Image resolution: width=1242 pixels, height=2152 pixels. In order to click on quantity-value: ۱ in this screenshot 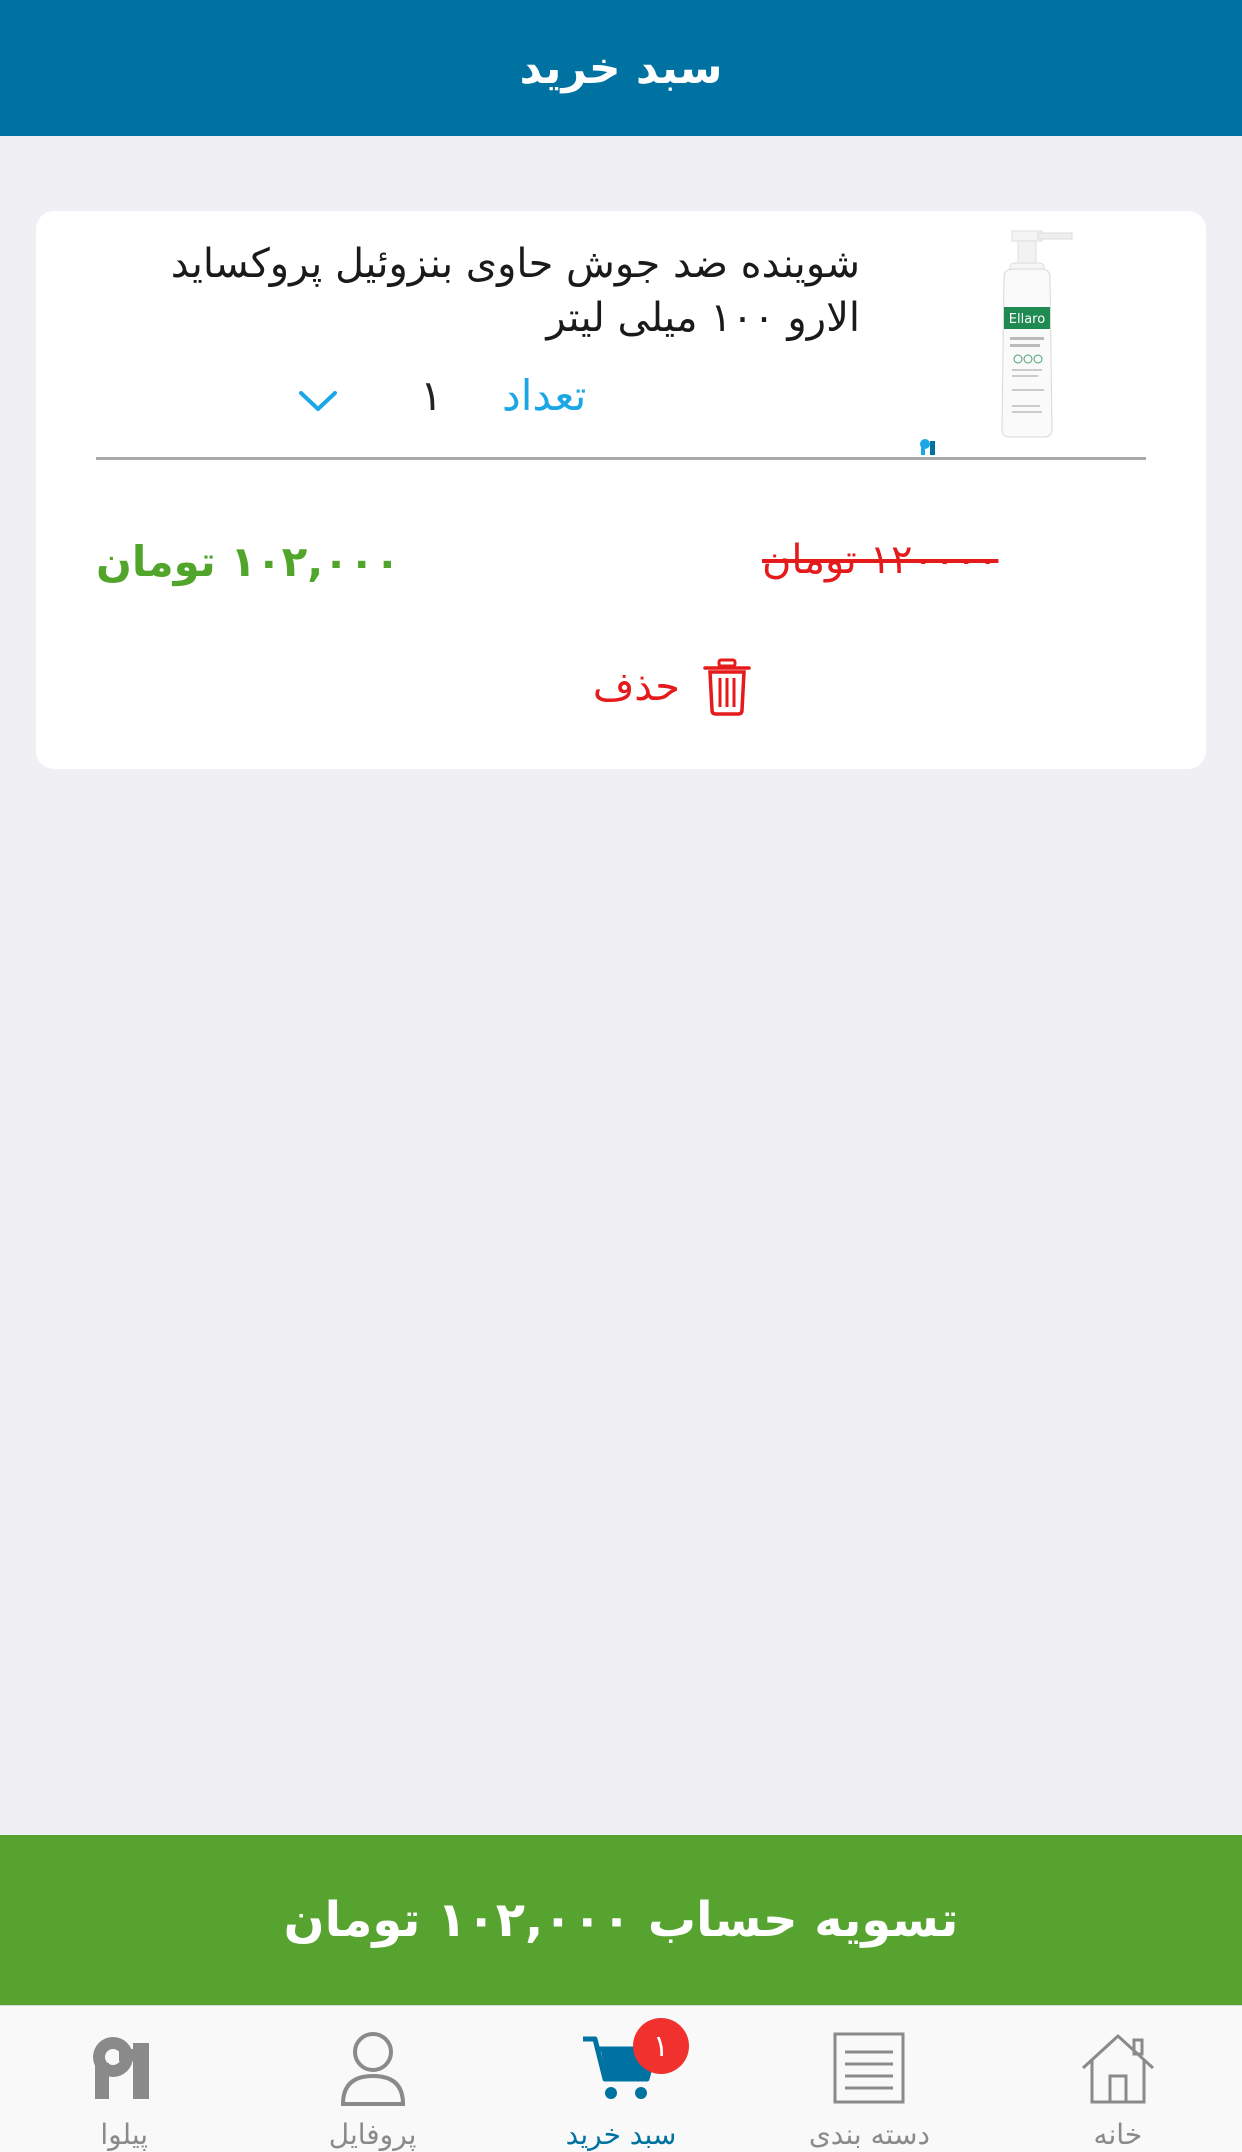, I will do `click(431, 395)`.